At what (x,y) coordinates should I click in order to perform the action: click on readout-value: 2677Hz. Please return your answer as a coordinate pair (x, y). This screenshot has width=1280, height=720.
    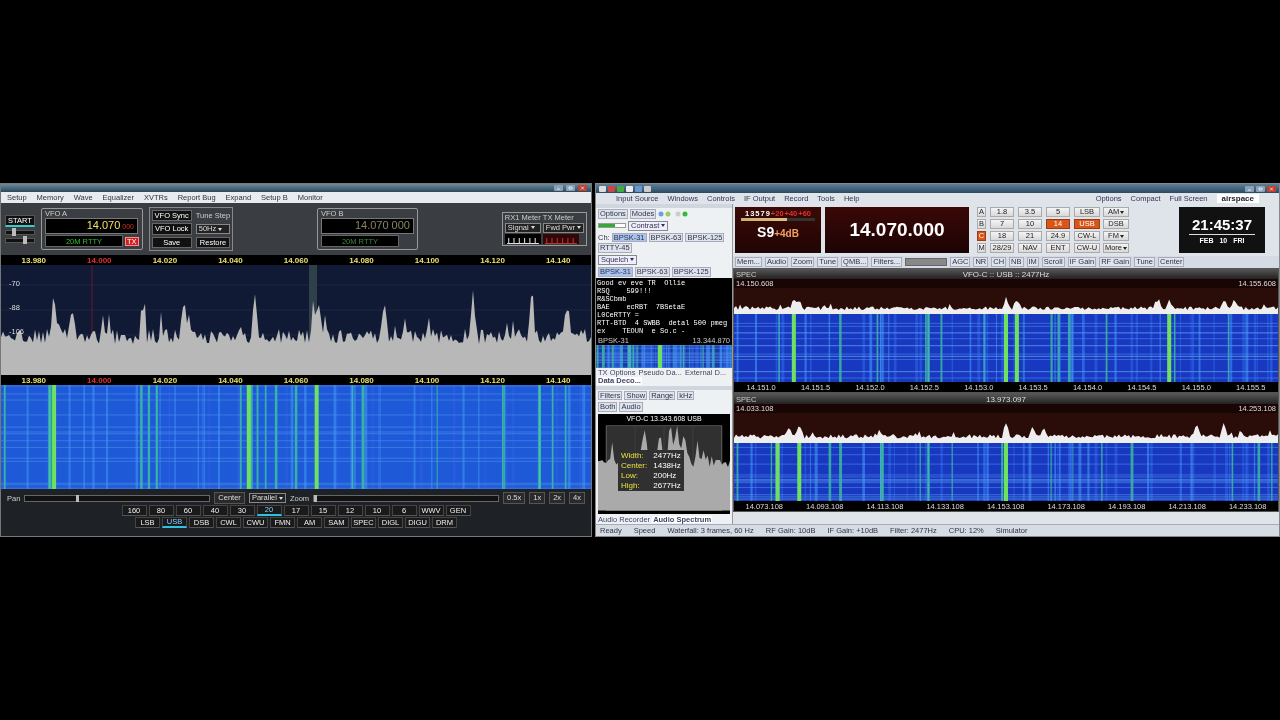
    Looking at the image, I should click on (667, 485).